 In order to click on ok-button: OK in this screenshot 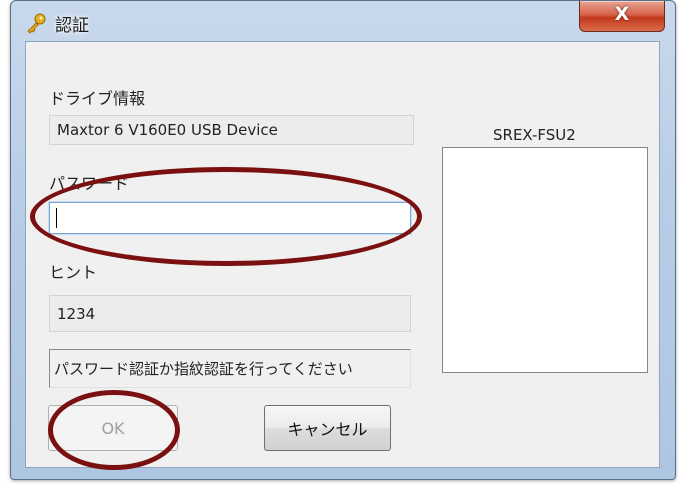, I will do `click(113, 428)`.